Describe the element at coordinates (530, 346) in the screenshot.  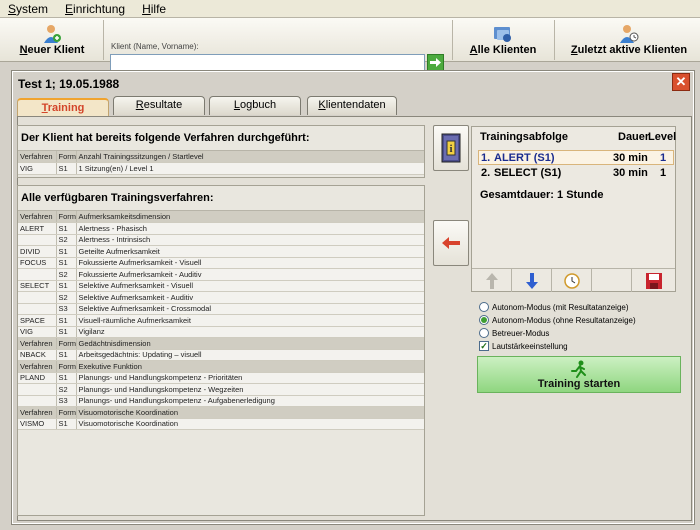
I see `volume-setting-label: Lautstärkeeinstellung` at that location.